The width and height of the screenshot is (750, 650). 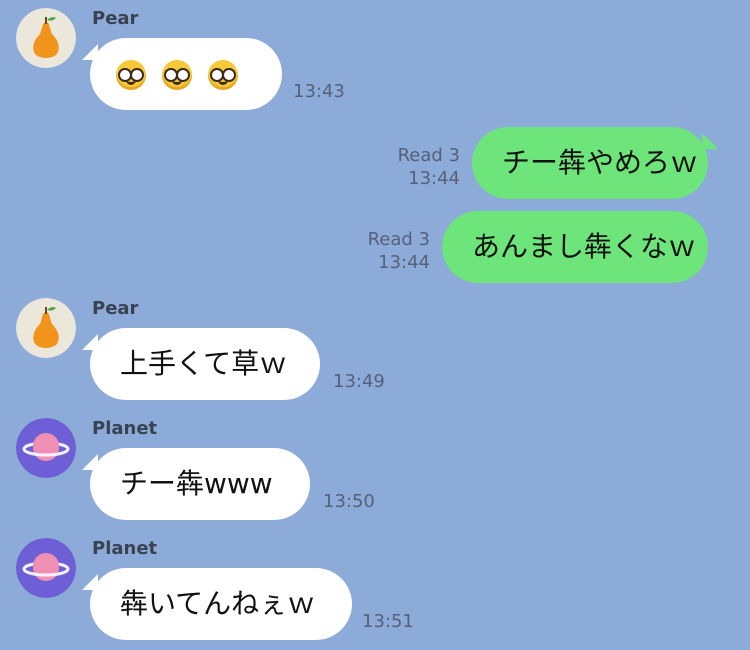 I want to click on message-bubble: チー犇www, so click(x=200, y=484).